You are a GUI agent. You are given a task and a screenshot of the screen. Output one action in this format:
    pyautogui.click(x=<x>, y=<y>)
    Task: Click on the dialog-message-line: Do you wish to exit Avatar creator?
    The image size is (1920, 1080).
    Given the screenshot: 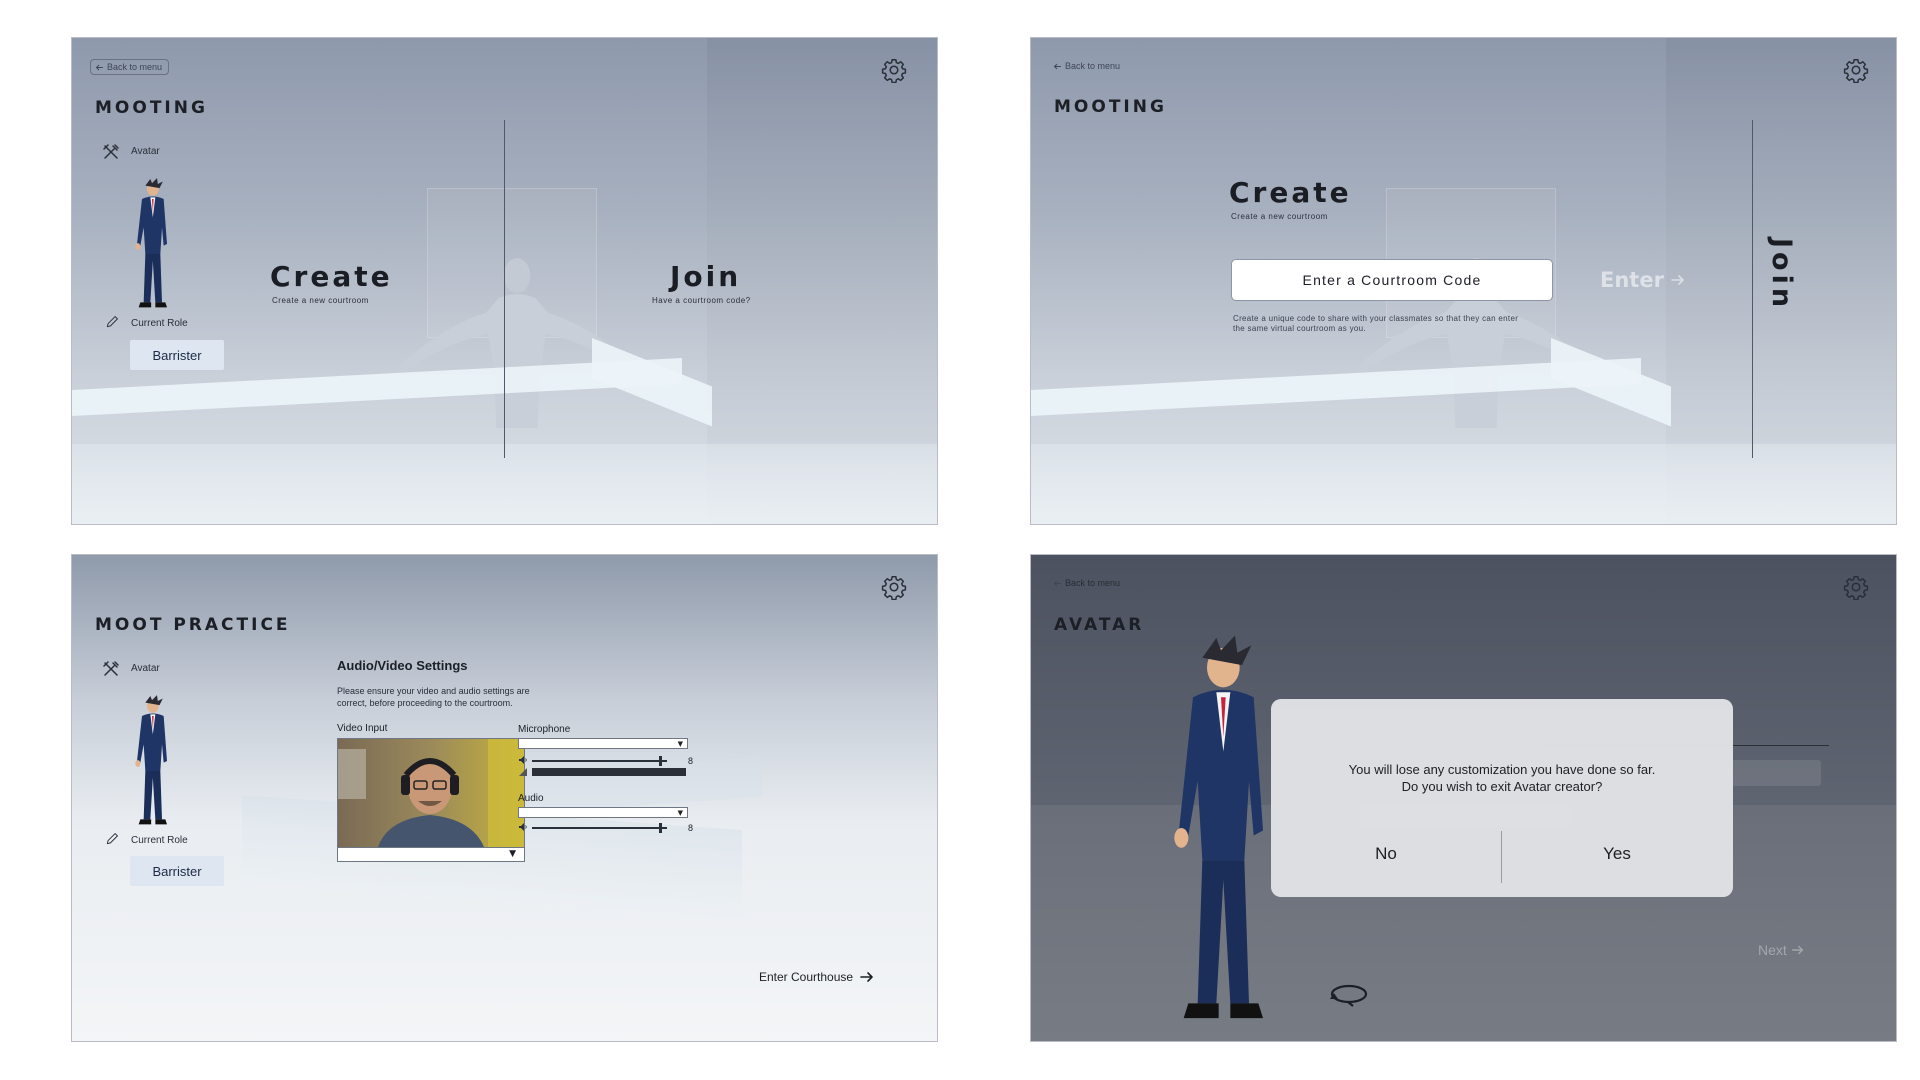 What is the action you would take?
    pyautogui.click(x=1502, y=786)
    